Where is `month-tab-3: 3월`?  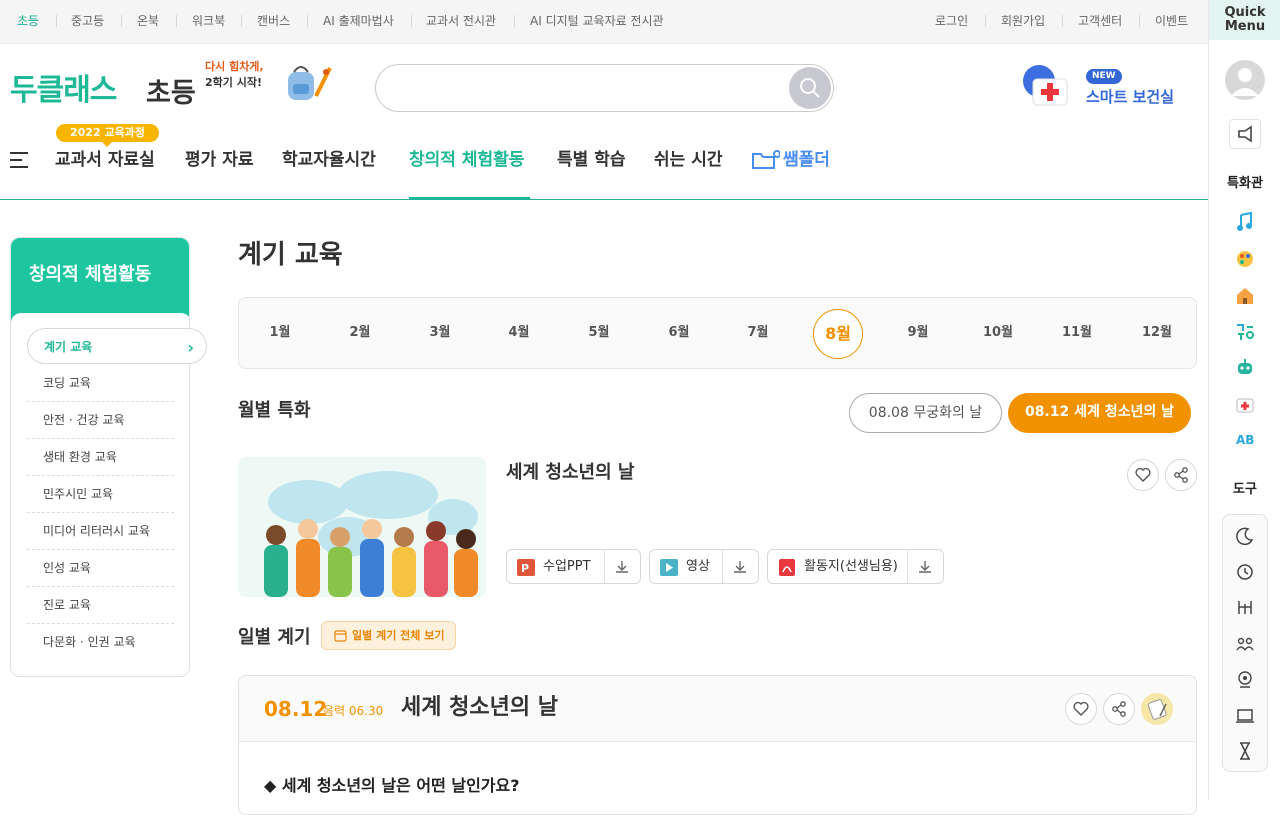 month-tab-3: 3월 is located at coordinates (440, 333).